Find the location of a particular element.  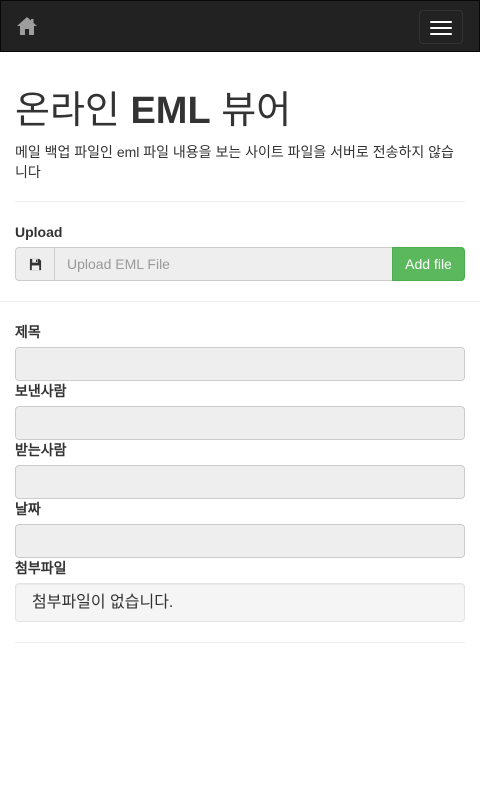

page-title-suffix: 뷰어 is located at coordinates (251, 111).